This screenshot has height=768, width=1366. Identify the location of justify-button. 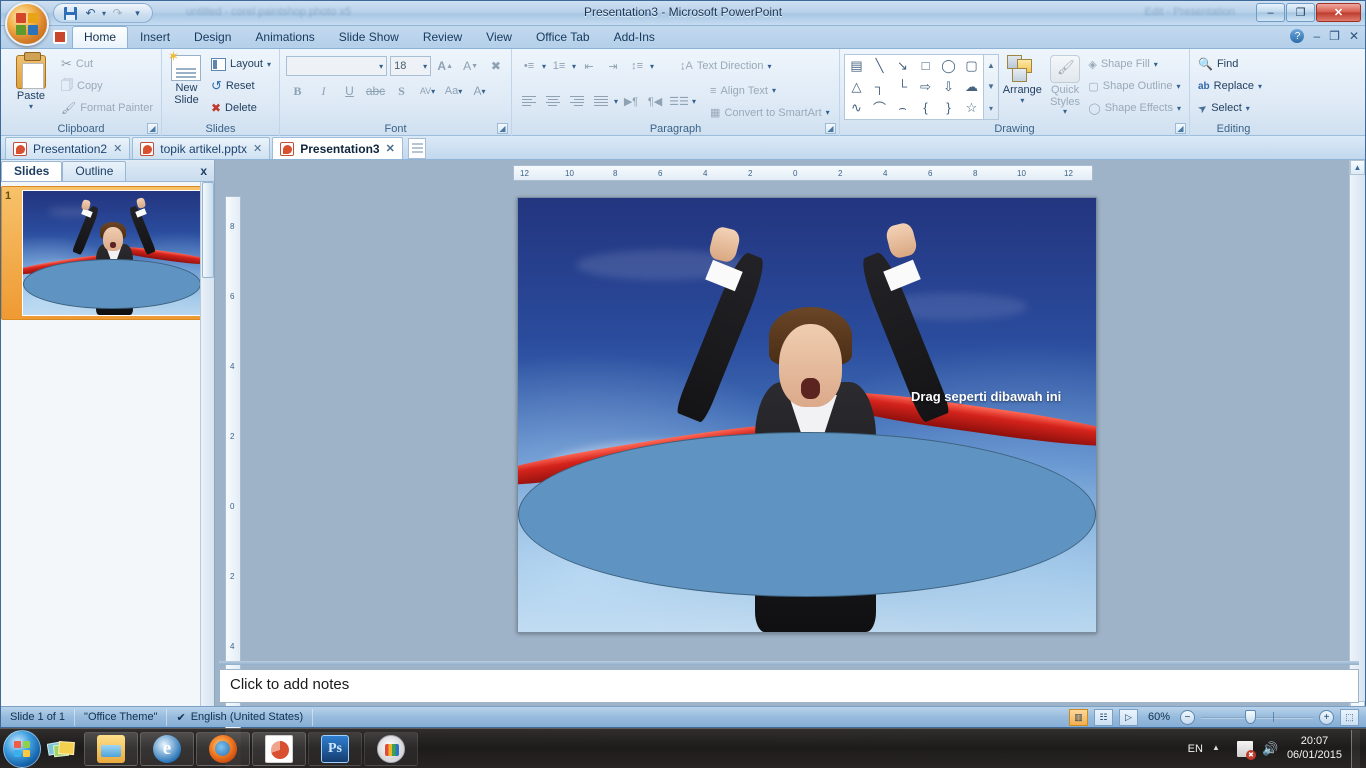
(601, 102).